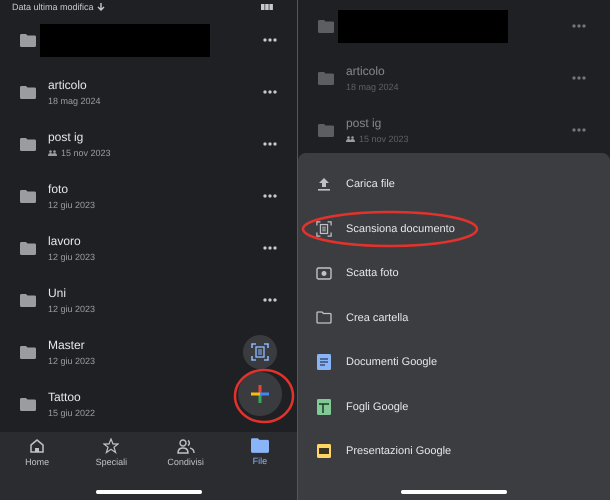 The height and width of the screenshot is (500, 610). What do you see at coordinates (72, 413) in the screenshot?
I see `modified-date: 15 giu 2022` at bounding box center [72, 413].